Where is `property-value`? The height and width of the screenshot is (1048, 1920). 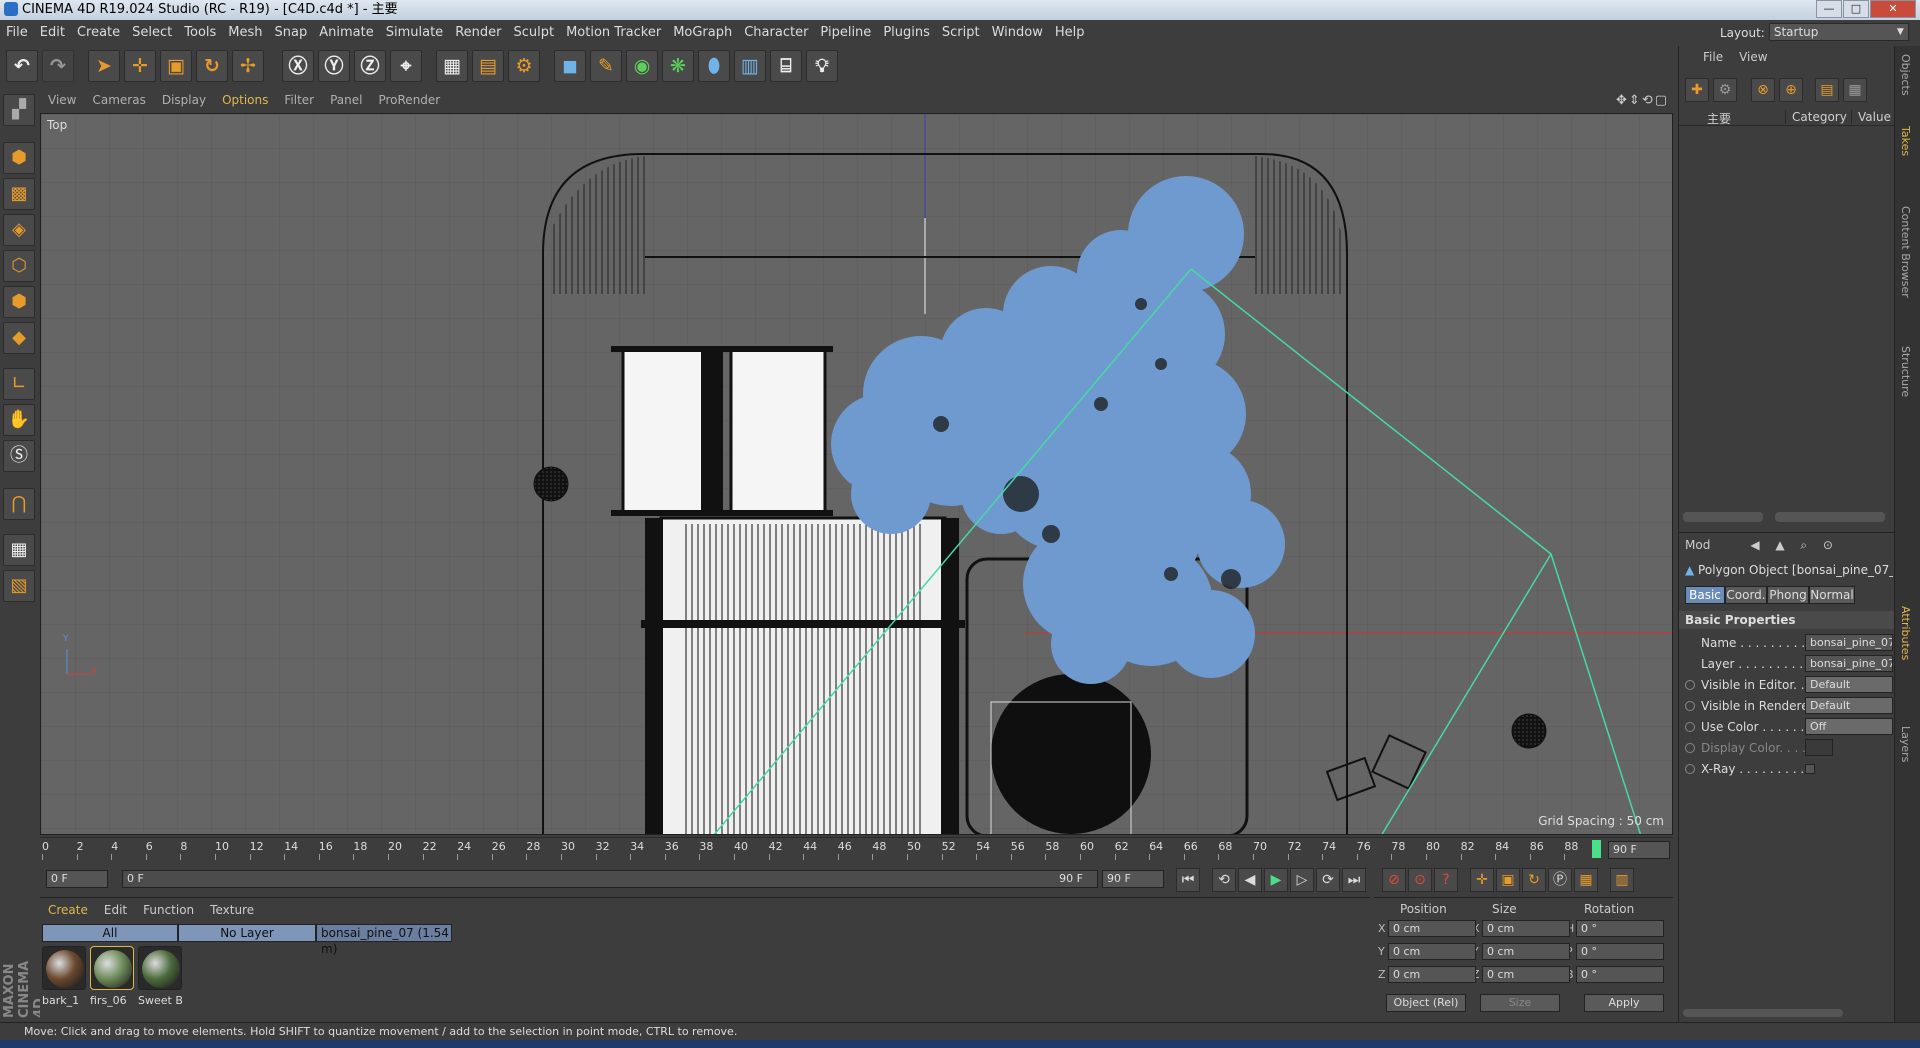 property-value is located at coordinates (1819, 747).